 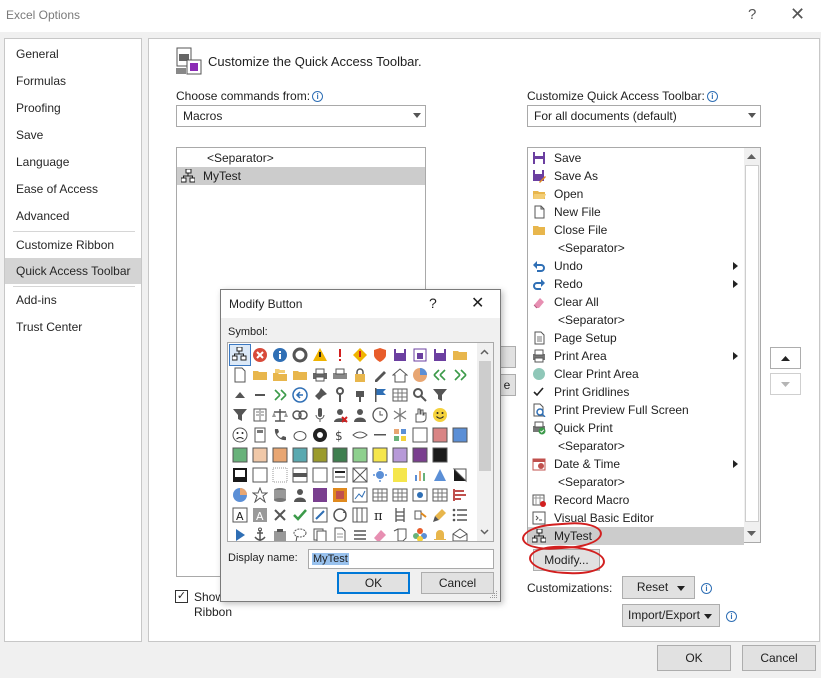 What do you see at coordinates (380, 515) in the screenshot?
I see `symbol-cell: π` at bounding box center [380, 515].